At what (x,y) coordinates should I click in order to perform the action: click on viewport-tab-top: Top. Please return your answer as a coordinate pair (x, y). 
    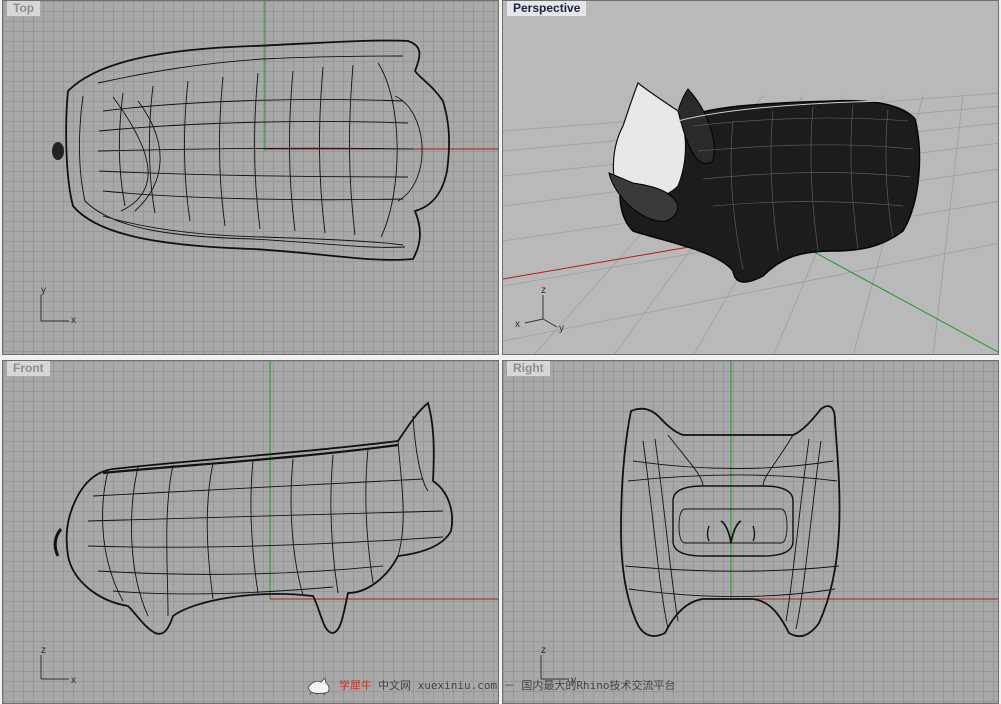
    Looking at the image, I should click on (24, 8).